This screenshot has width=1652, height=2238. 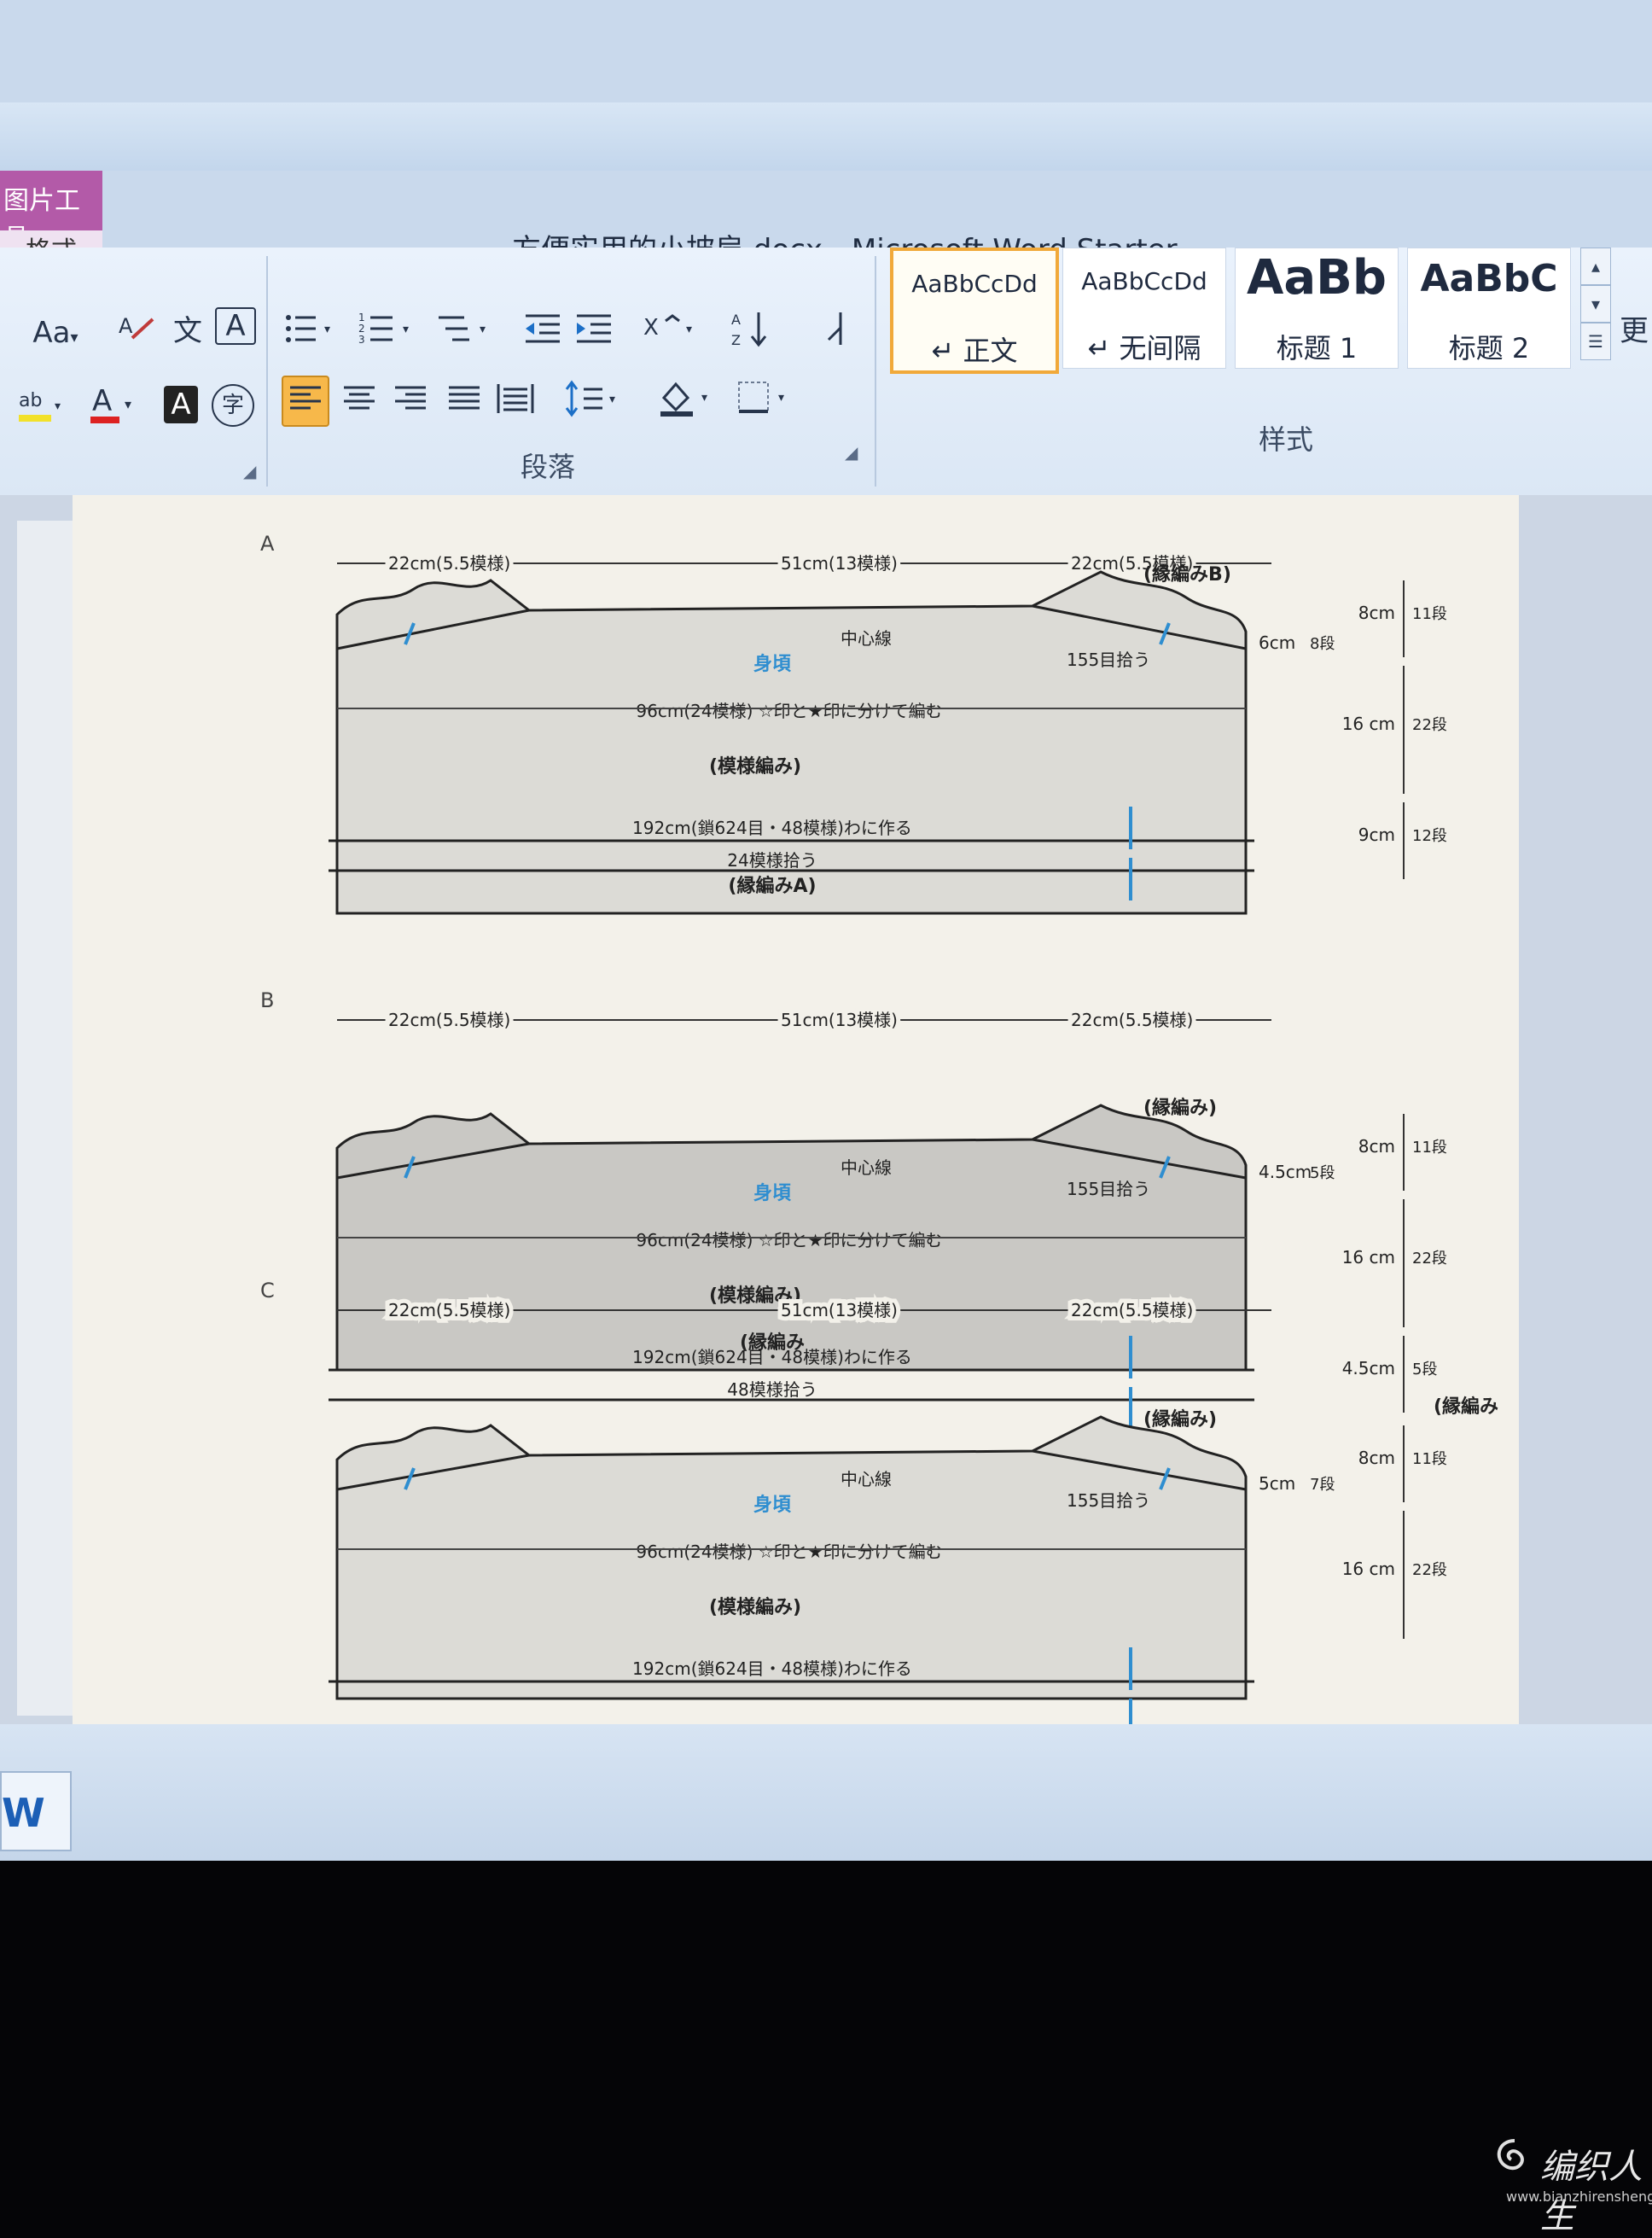 What do you see at coordinates (1144, 281) in the screenshot?
I see `style-sample: AaBbCcDd` at bounding box center [1144, 281].